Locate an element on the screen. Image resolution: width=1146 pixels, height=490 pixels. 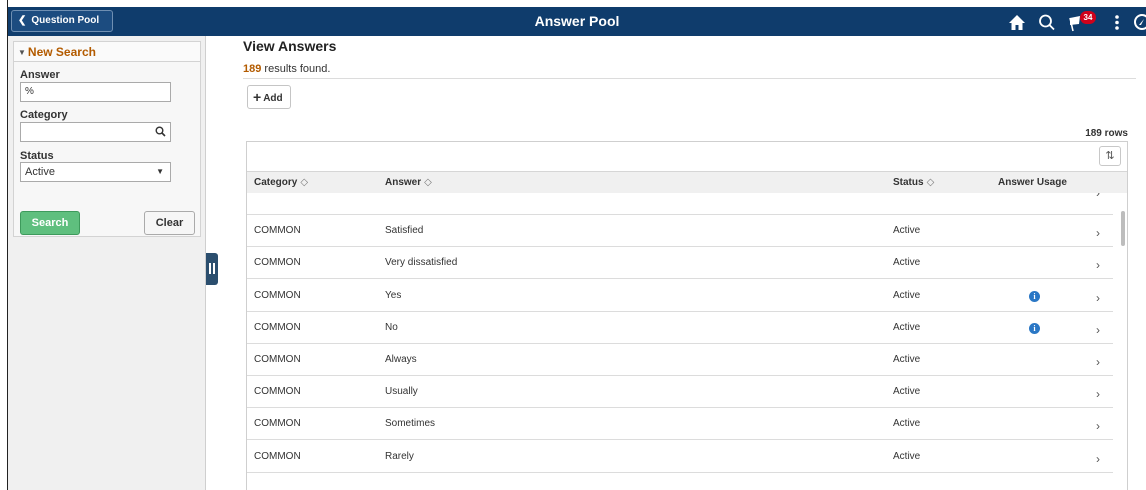
table-row: COMMON Dissatisfied Active › is located at coordinates (680, 204).